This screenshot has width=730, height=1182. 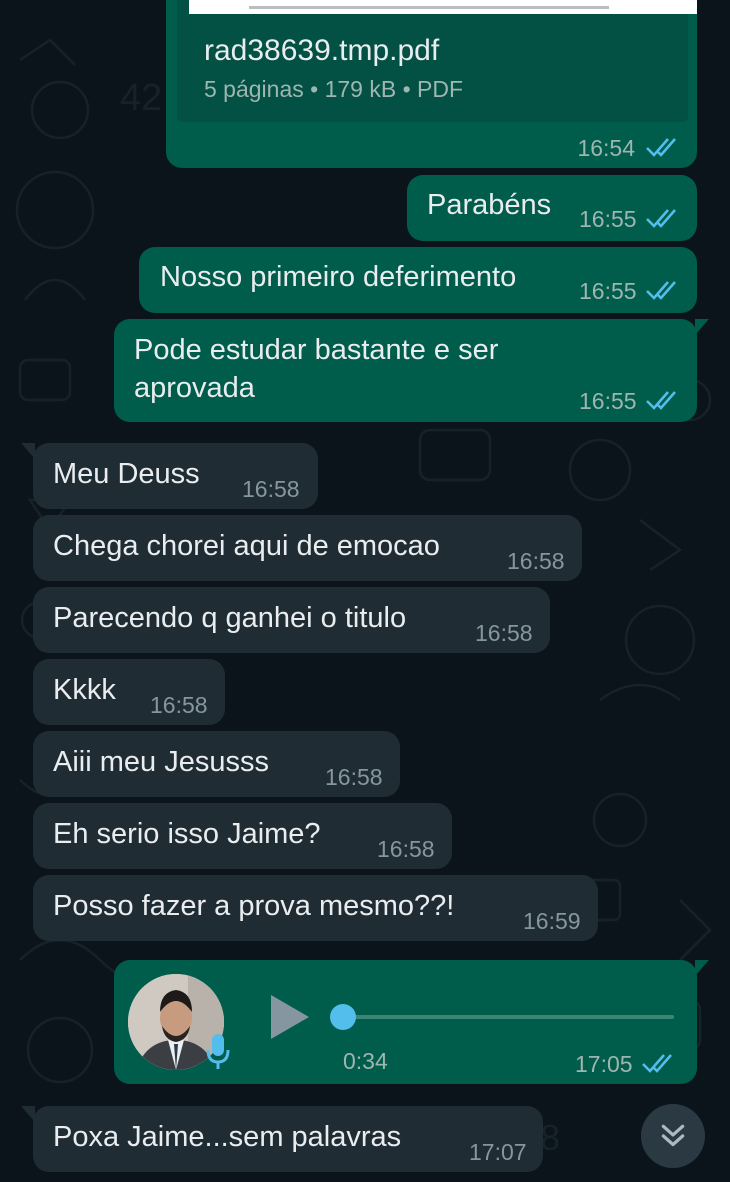 What do you see at coordinates (289, 1017) in the screenshot?
I see `play-icon` at bounding box center [289, 1017].